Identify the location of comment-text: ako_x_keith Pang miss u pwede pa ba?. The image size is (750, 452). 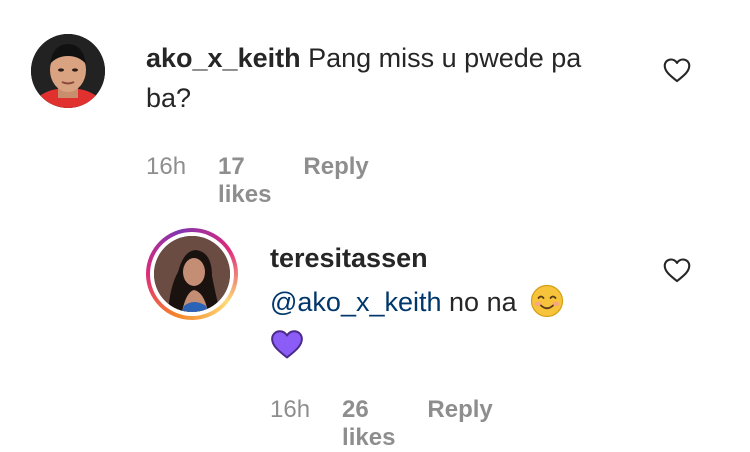
(381, 78).